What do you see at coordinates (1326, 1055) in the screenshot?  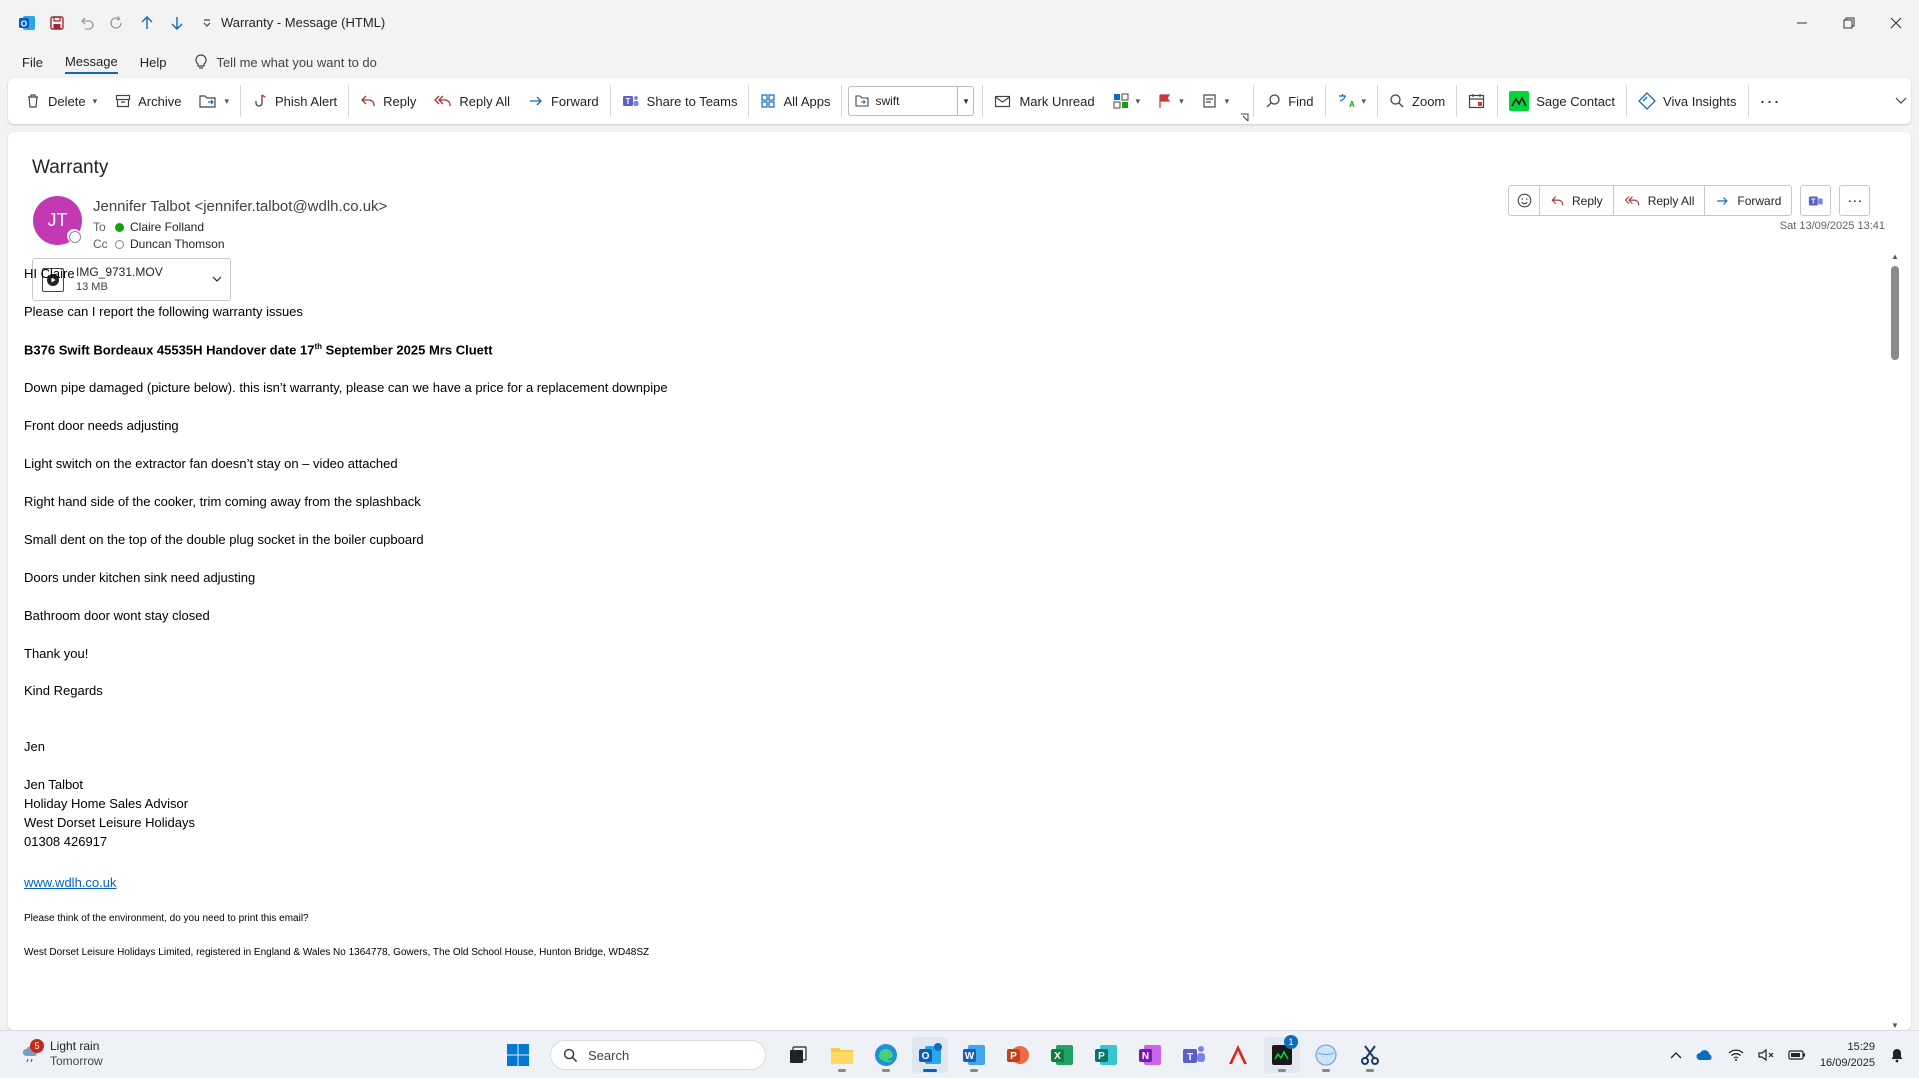 I see `taskbar-browser` at bounding box center [1326, 1055].